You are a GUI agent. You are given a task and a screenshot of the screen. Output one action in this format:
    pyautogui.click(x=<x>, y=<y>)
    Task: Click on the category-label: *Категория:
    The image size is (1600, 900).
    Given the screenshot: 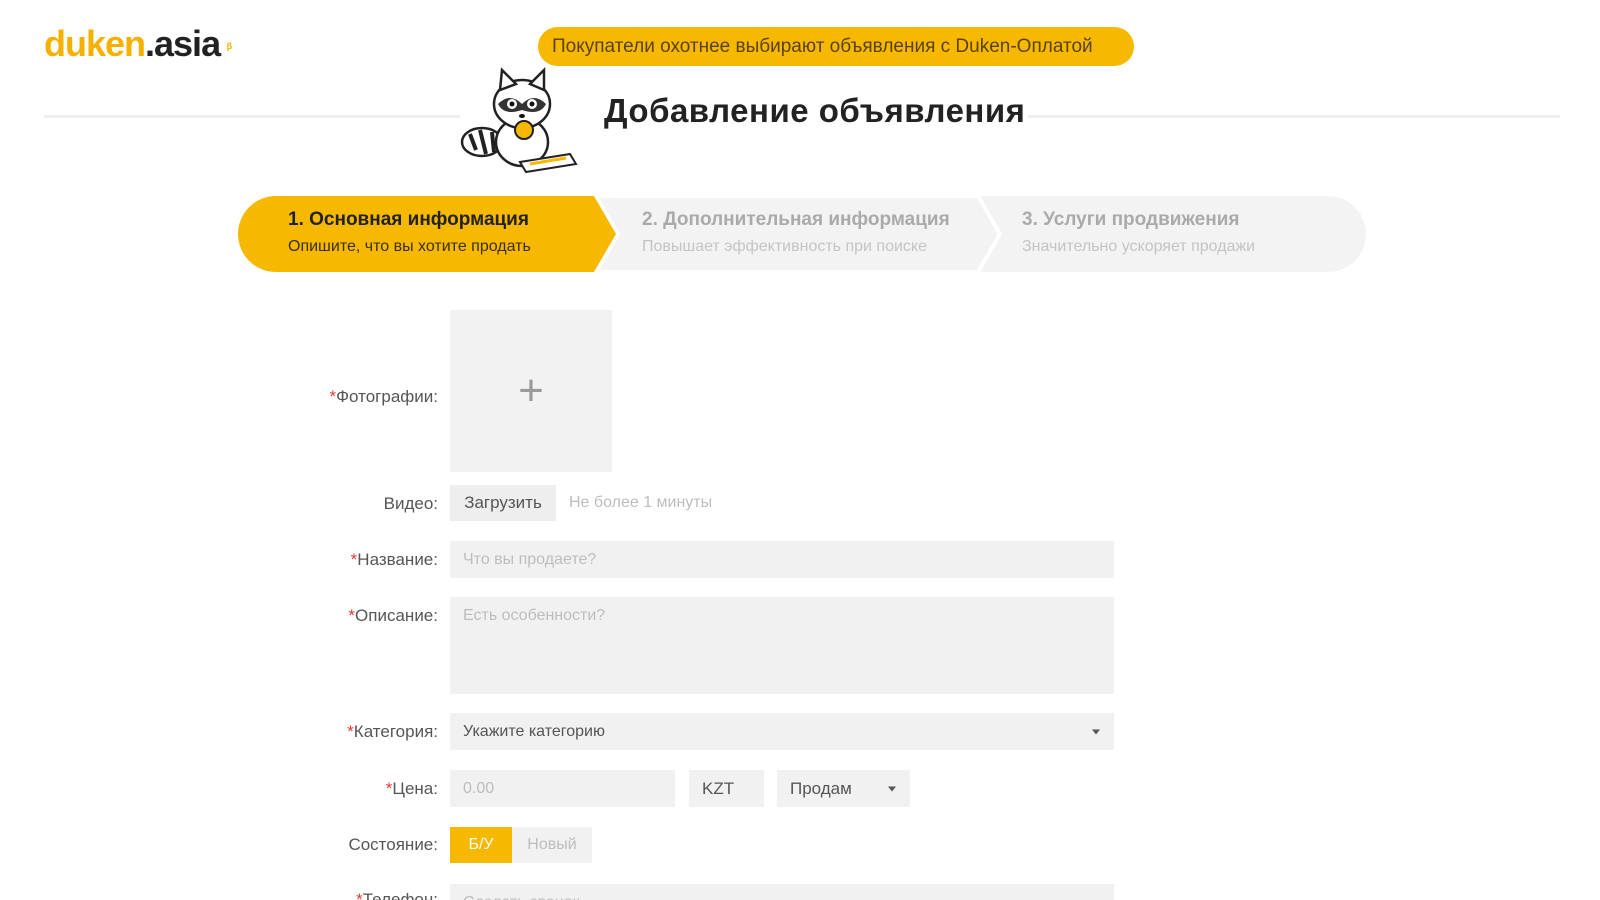 What is the action you would take?
    pyautogui.click(x=392, y=732)
    